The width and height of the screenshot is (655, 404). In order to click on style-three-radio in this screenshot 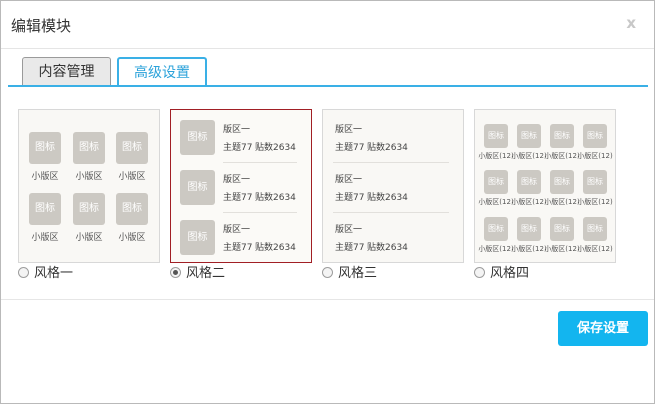, I will do `click(327, 272)`.